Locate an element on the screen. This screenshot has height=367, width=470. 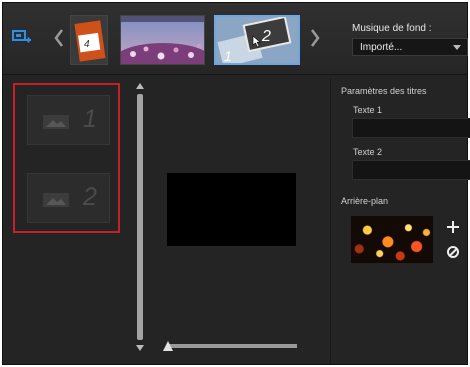
template-preview-image is located at coordinates (162, 40).